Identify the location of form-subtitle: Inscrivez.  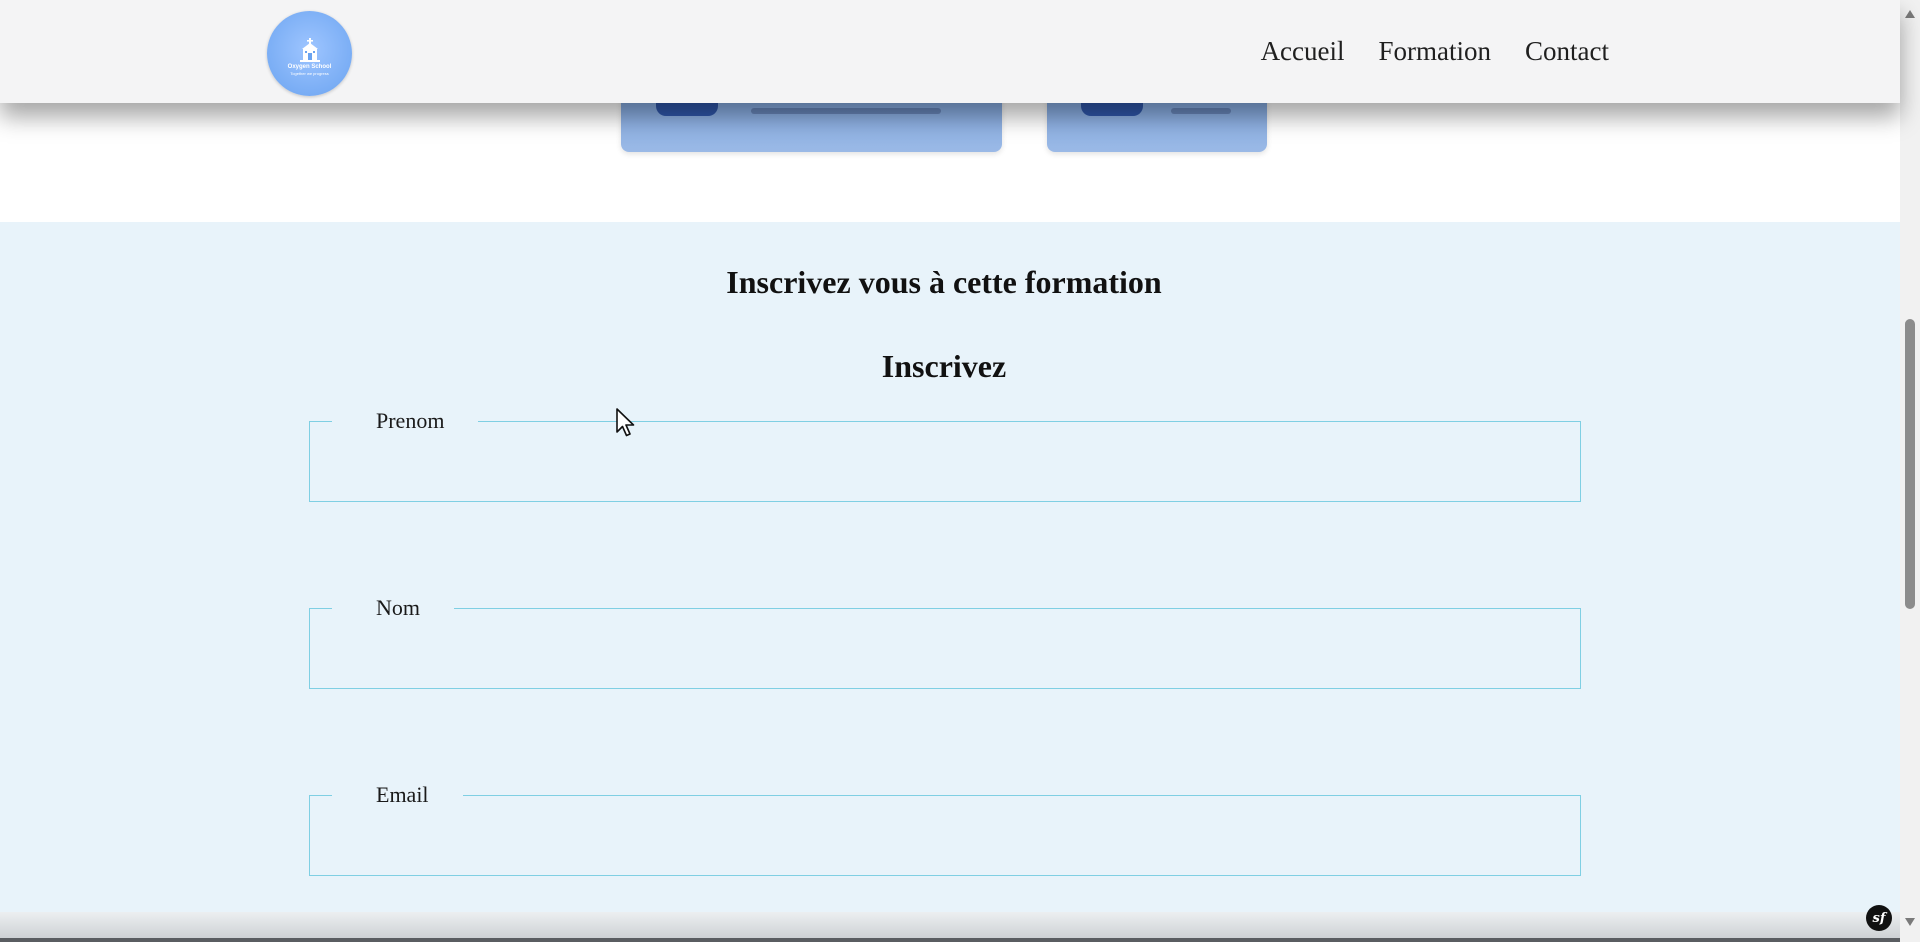
(944, 366).